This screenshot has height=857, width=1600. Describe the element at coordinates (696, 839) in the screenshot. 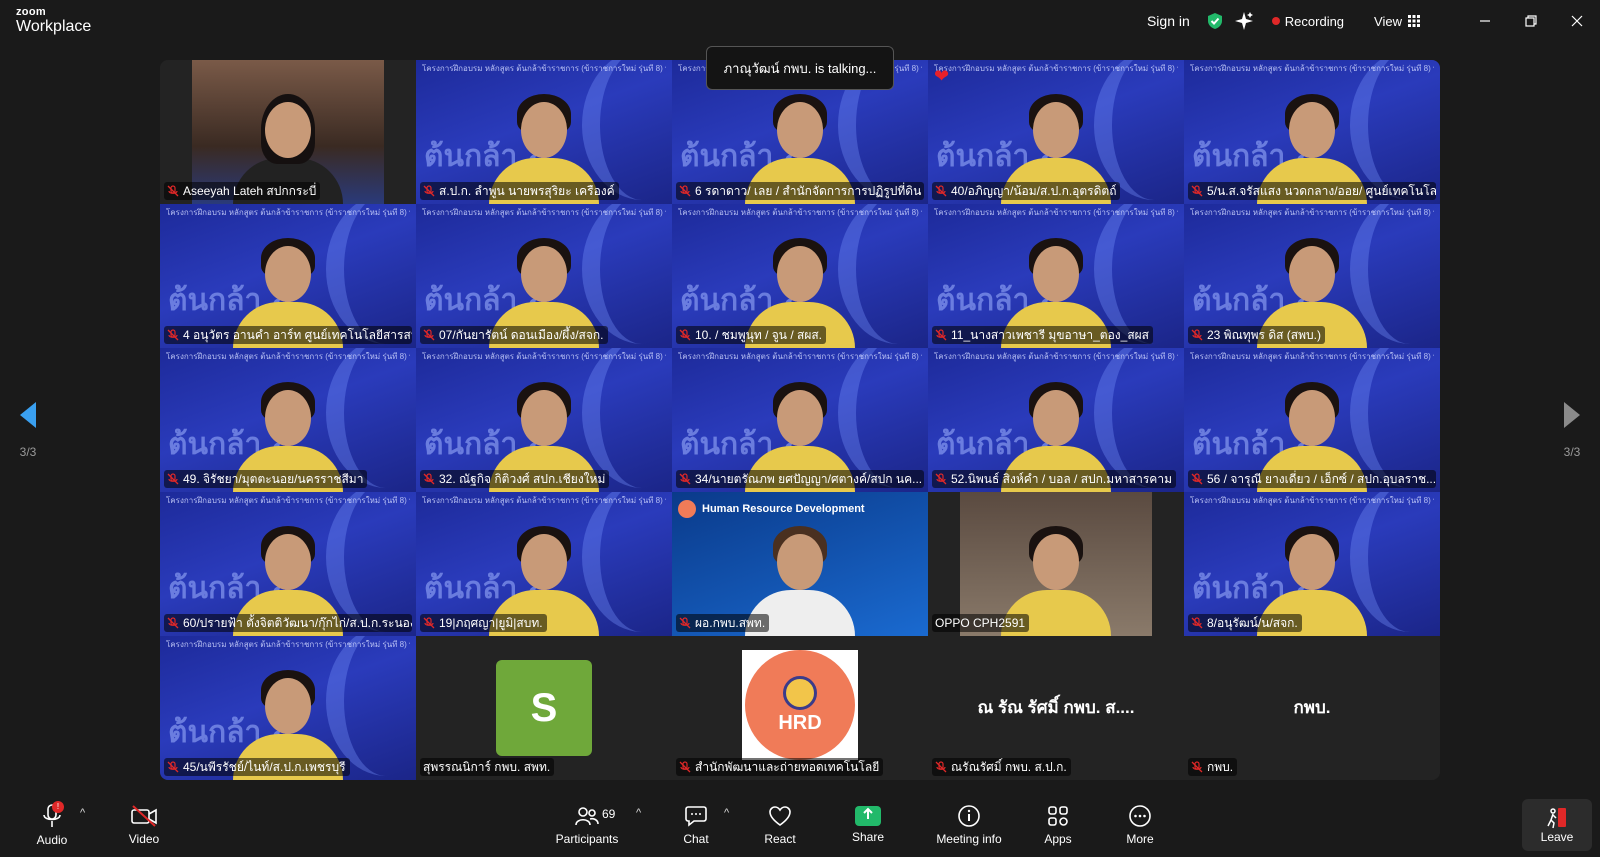

I see `chat-label: Chat` at that location.